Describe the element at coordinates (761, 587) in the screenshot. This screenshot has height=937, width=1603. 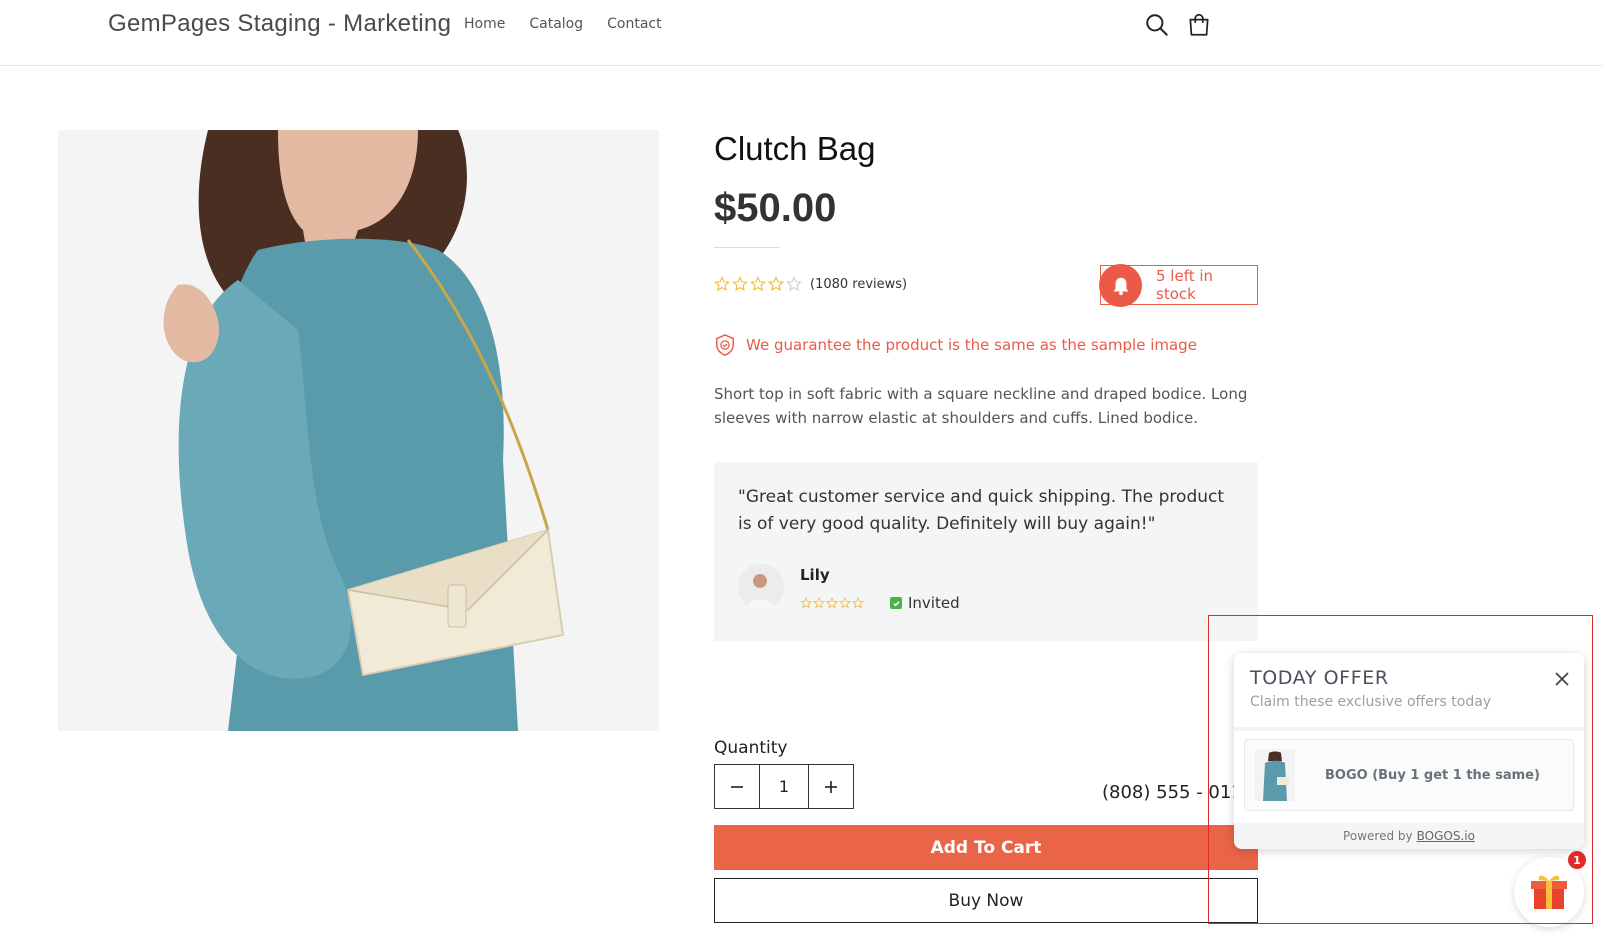
I see `avatar` at that location.